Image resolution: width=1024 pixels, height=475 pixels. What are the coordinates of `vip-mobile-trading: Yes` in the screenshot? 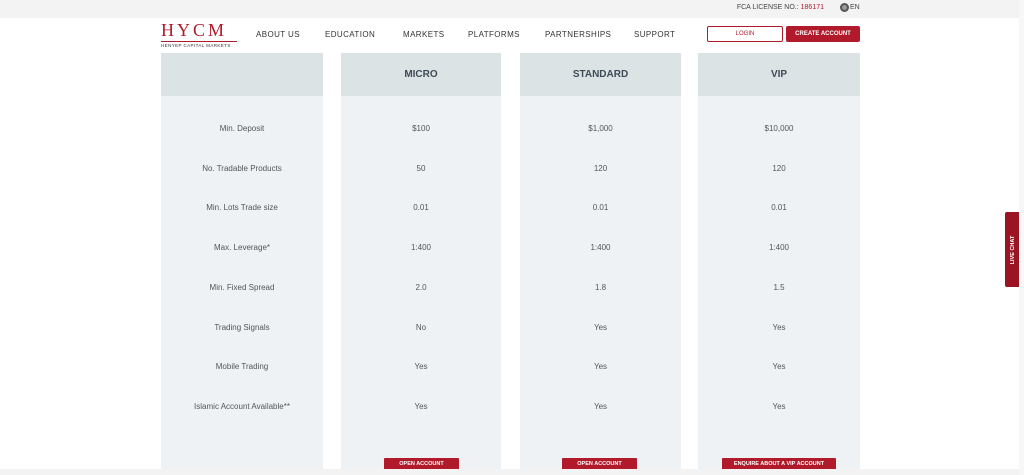 It's located at (779, 366).